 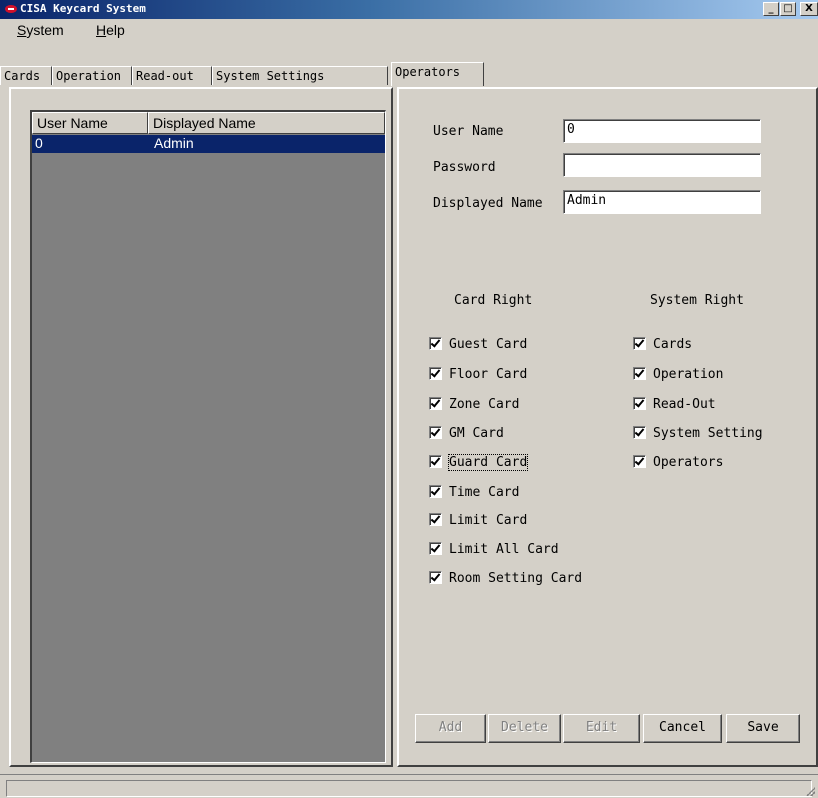 What do you see at coordinates (92, 75) in the screenshot?
I see `tab-operation: Operation` at bounding box center [92, 75].